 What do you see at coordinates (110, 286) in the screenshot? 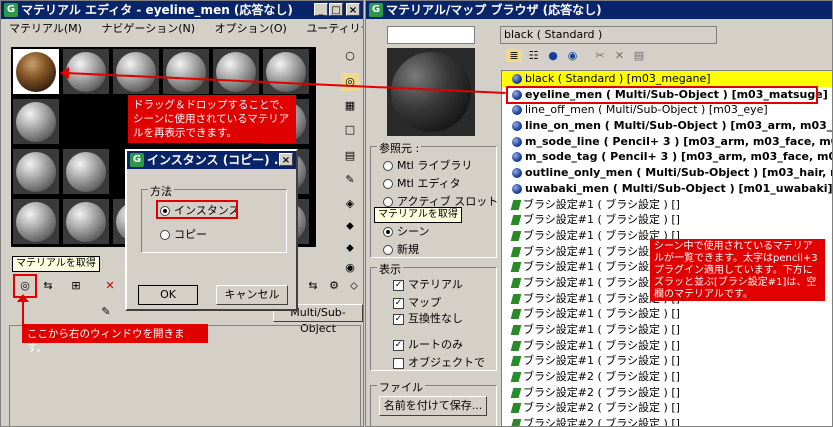
I see `reset-map-icon: ✕` at bounding box center [110, 286].